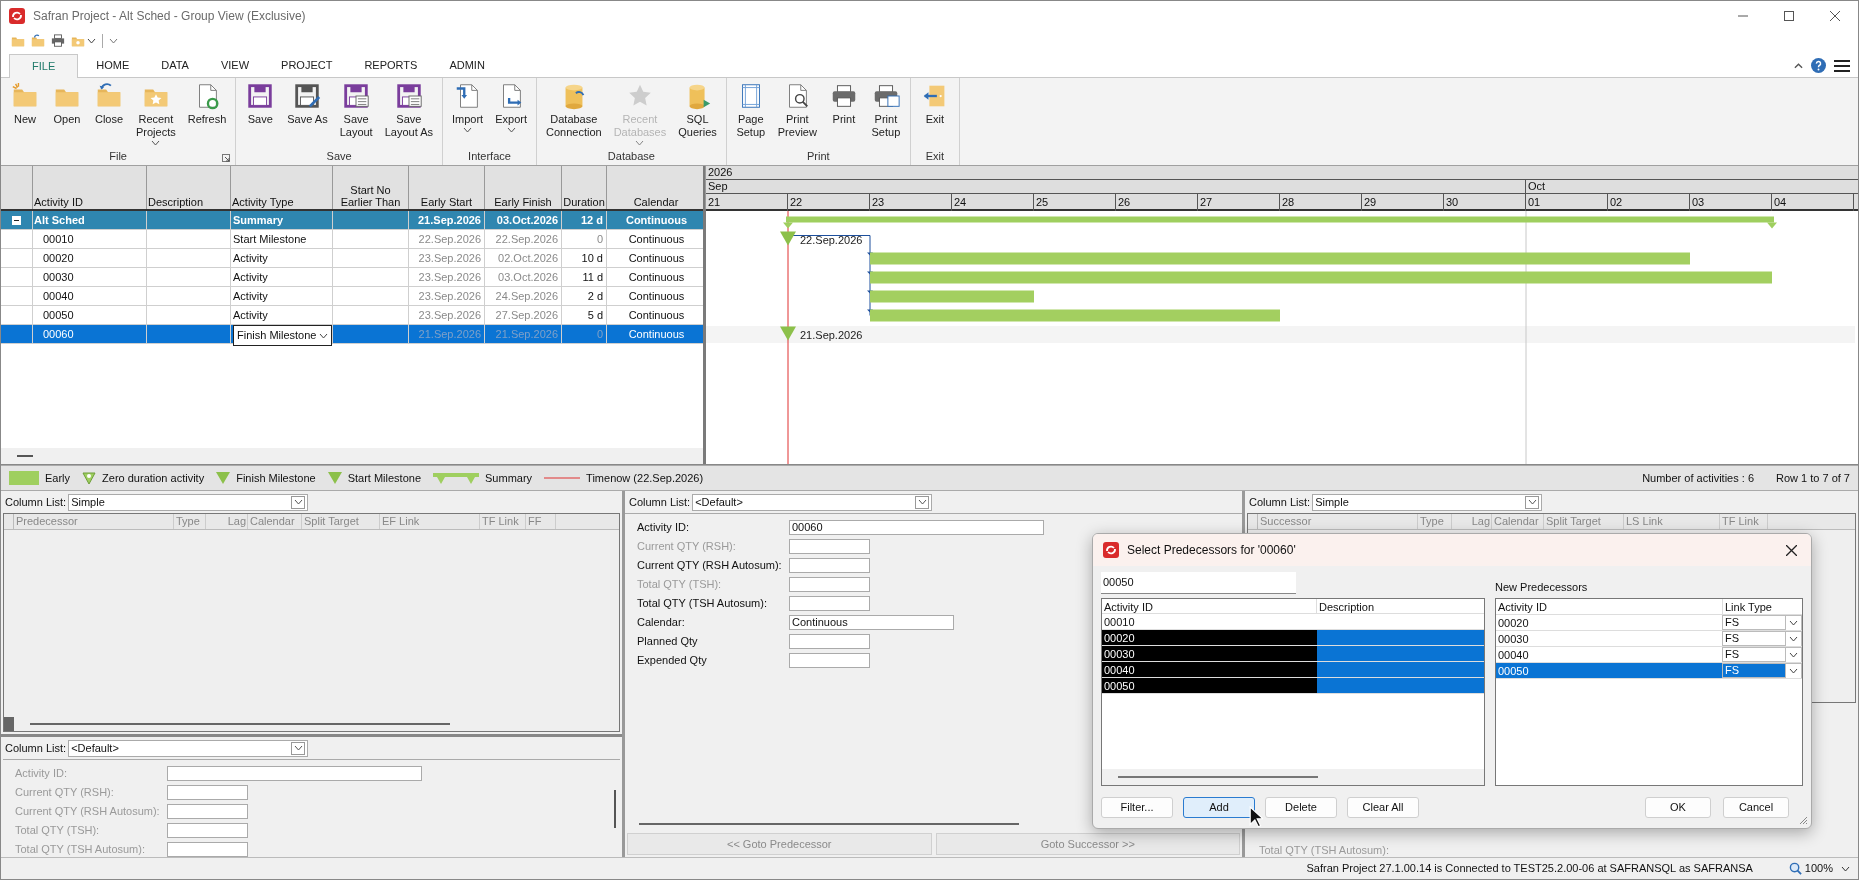 This screenshot has width=1859, height=880. I want to click on search-field: 00050, so click(1198, 583).